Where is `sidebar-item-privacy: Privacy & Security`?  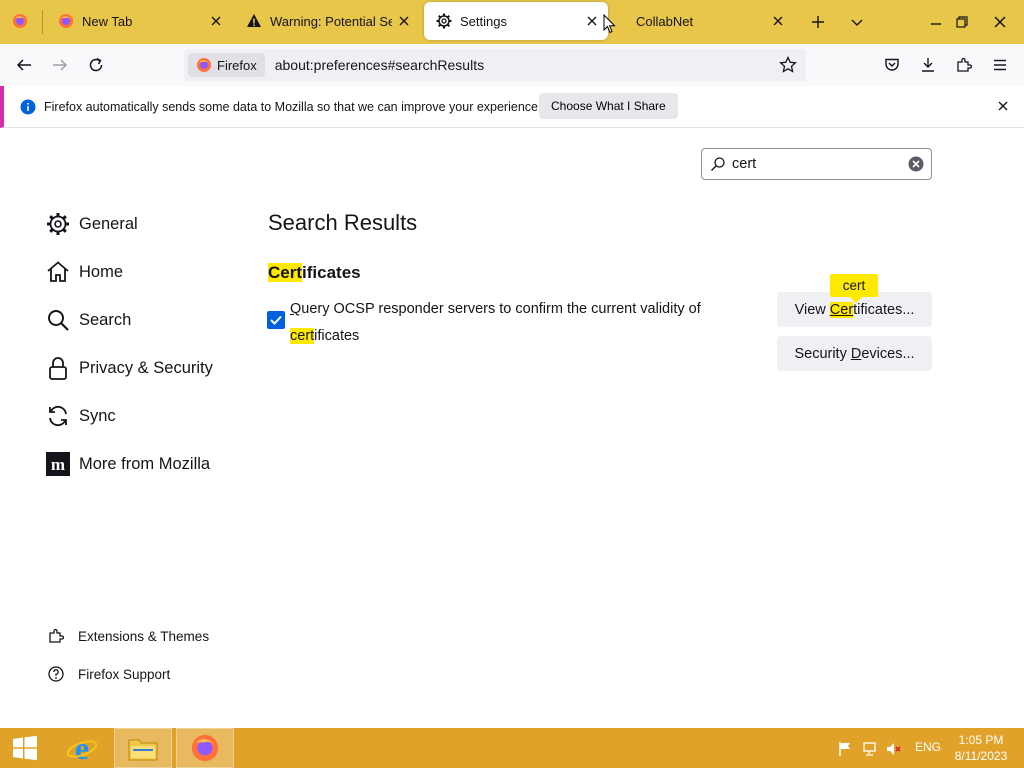
sidebar-item-privacy: Privacy & Security is located at coordinates (129, 368).